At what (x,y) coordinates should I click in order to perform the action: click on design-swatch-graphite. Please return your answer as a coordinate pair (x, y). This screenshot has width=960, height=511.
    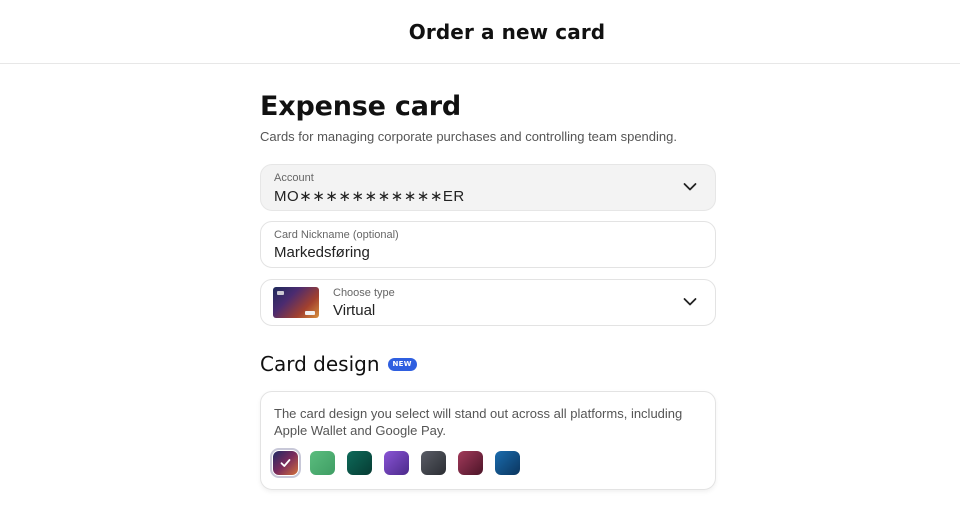
    Looking at the image, I should click on (433, 463).